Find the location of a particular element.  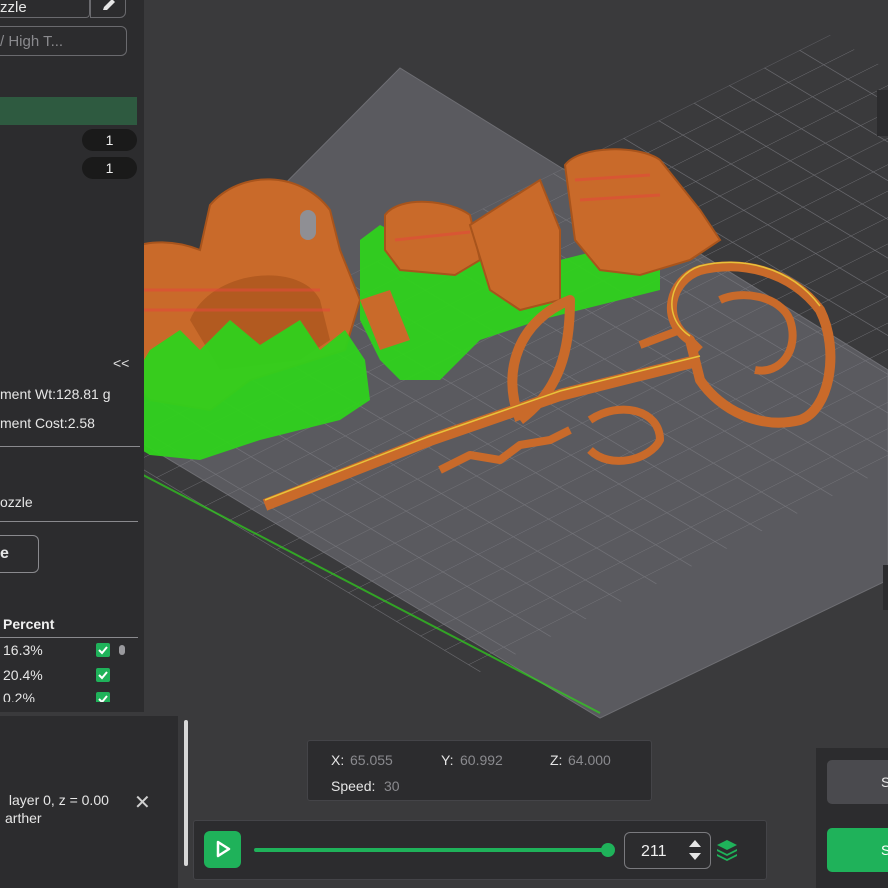

secondary-action-button: S is located at coordinates (857, 782).